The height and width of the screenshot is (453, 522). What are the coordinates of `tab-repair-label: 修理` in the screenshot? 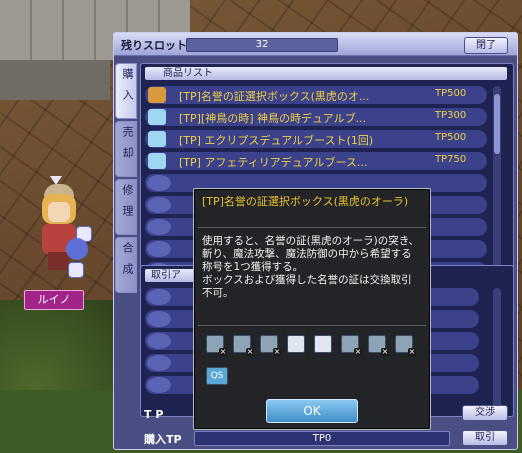 It's located at (127, 205).